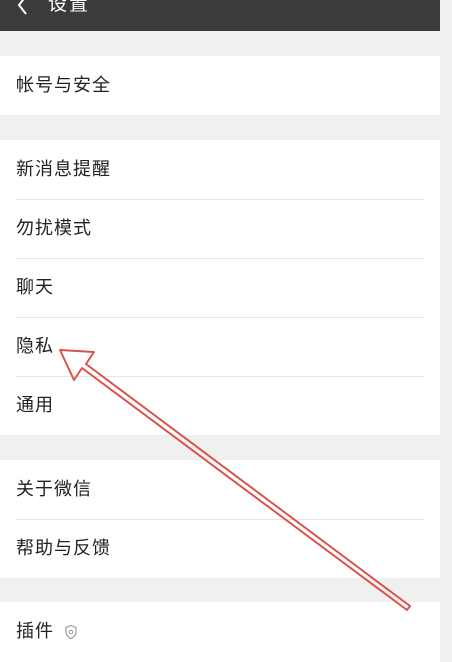 Image resolution: width=452 pixels, height=662 pixels. What do you see at coordinates (63, 169) in the screenshot?
I see `item-label: 新消息提醒` at bounding box center [63, 169].